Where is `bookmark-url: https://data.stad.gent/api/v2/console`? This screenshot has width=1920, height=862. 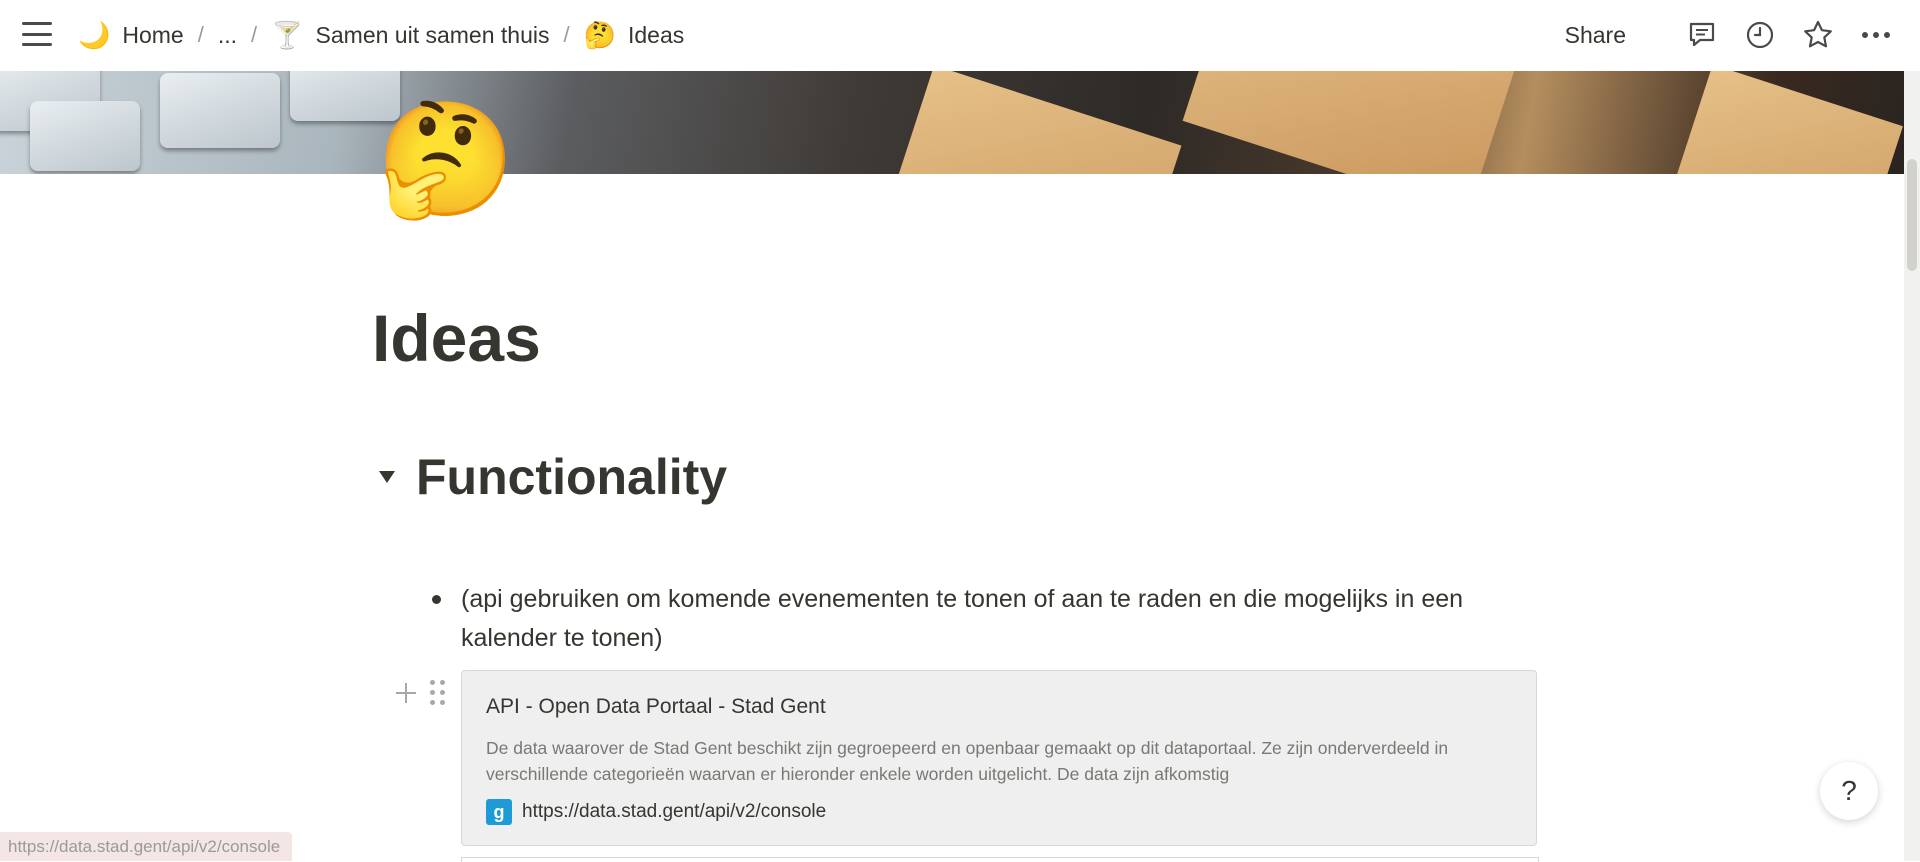
bookmark-url: https://data.stad.gent/api/v2/console is located at coordinates (674, 811).